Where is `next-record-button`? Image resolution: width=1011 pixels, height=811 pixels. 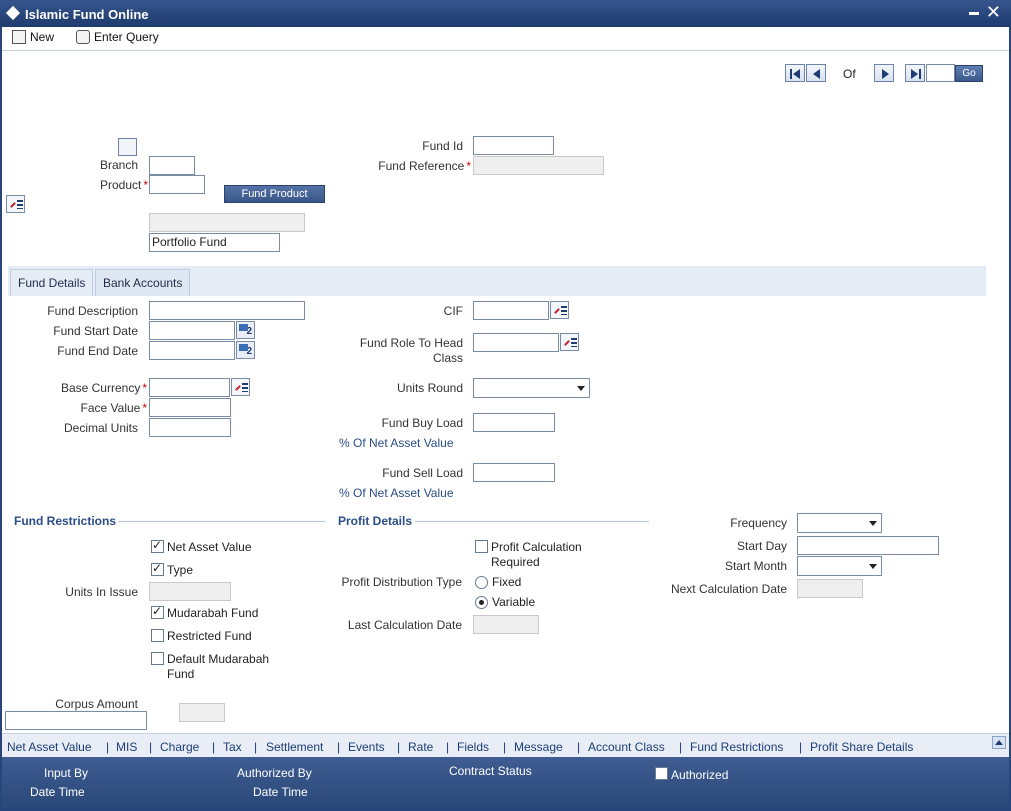 next-record-button is located at coordinates (884, 73).